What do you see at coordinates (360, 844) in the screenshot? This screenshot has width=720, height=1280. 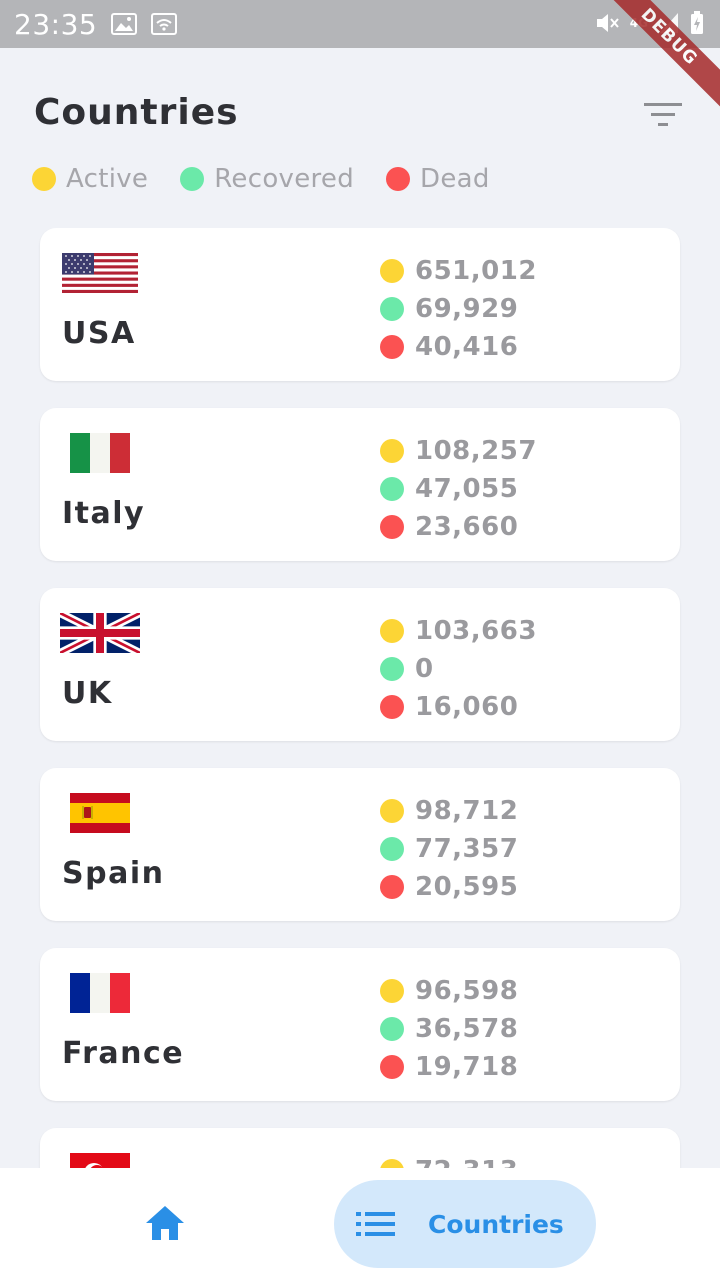 I see `country-card: Spain 98,712 77,357 20,595` at bounding box center [360, 844].